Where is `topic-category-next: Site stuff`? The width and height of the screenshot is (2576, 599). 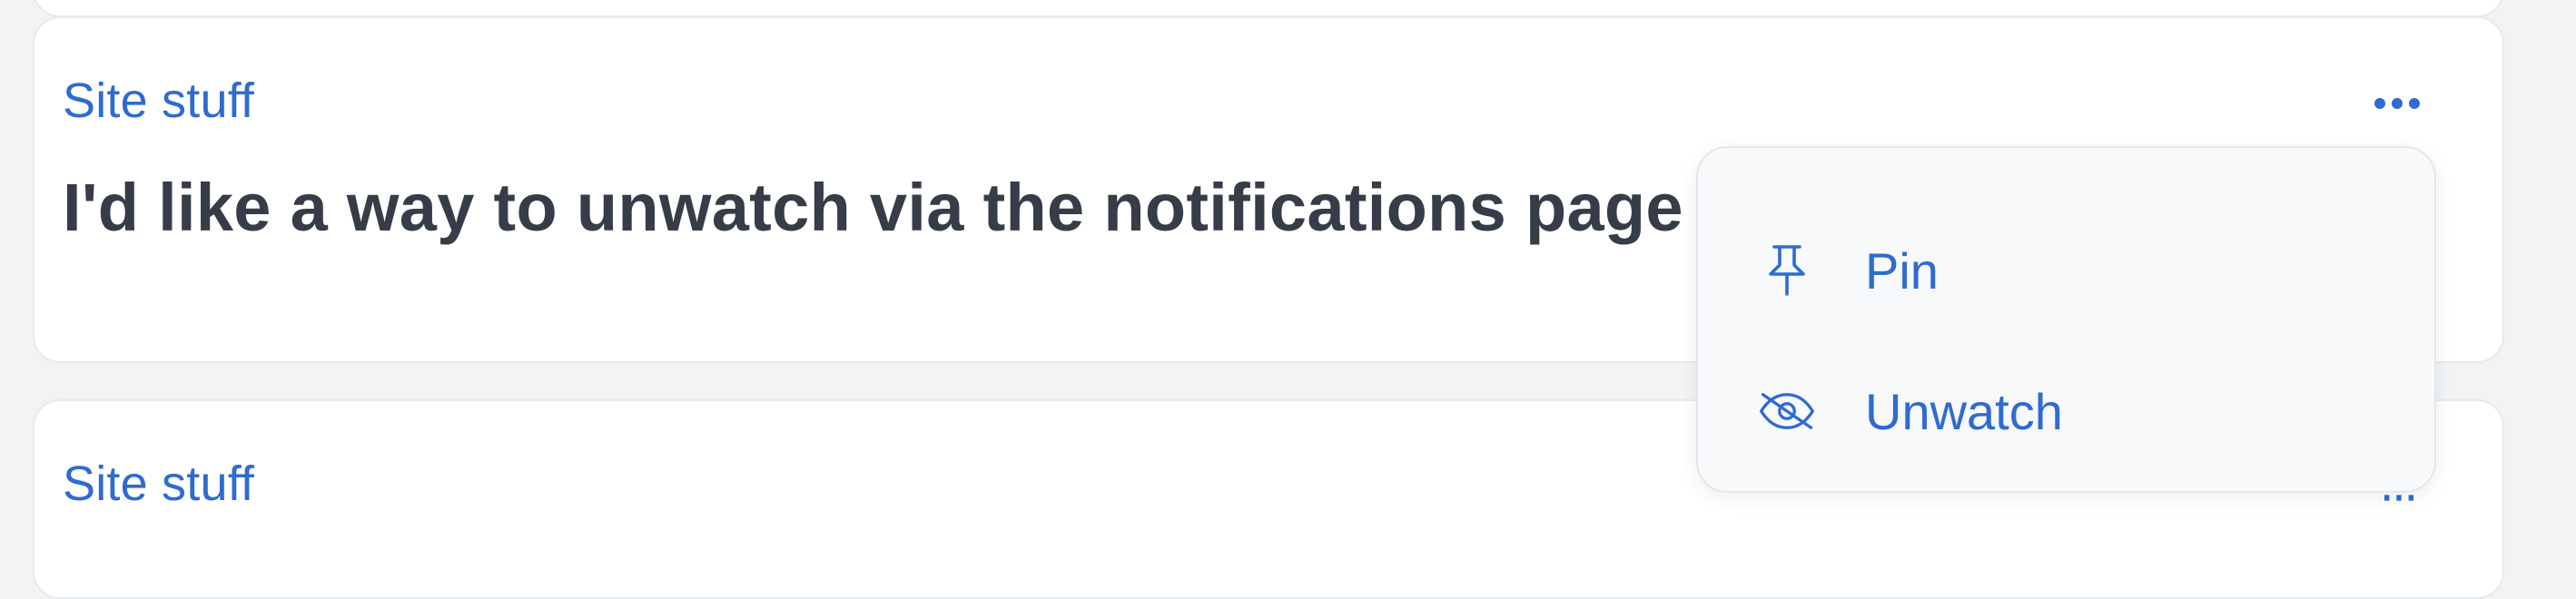
topic-category-next: Site stuff is located at coordinates (158, 484).